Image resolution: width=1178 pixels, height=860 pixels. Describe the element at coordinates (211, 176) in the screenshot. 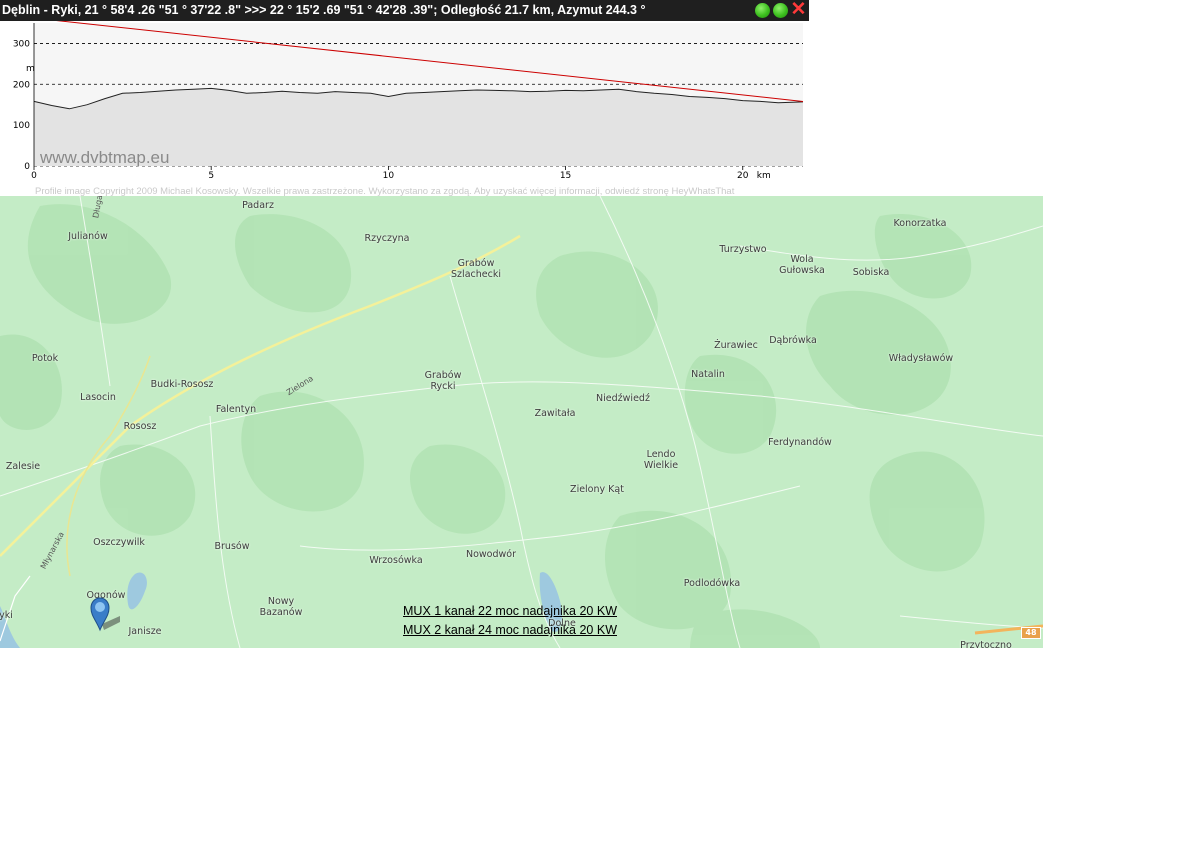

I see `x-tick-label: 5` at that location.